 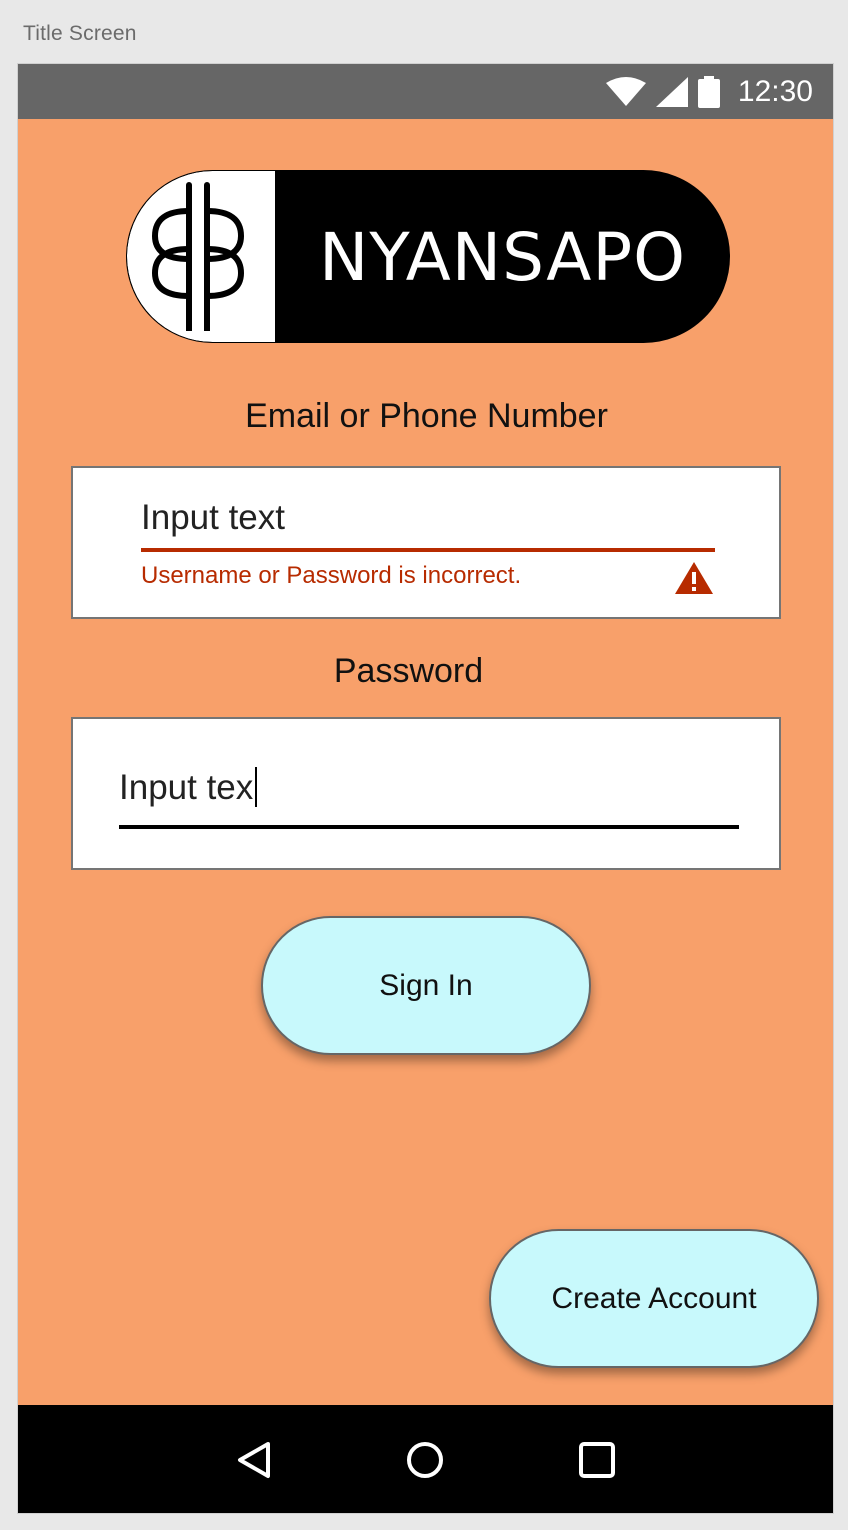 What do you see at coordinates (429, 827) in the screenshot?
I see `password-underline` at bounding box center [429, 827].